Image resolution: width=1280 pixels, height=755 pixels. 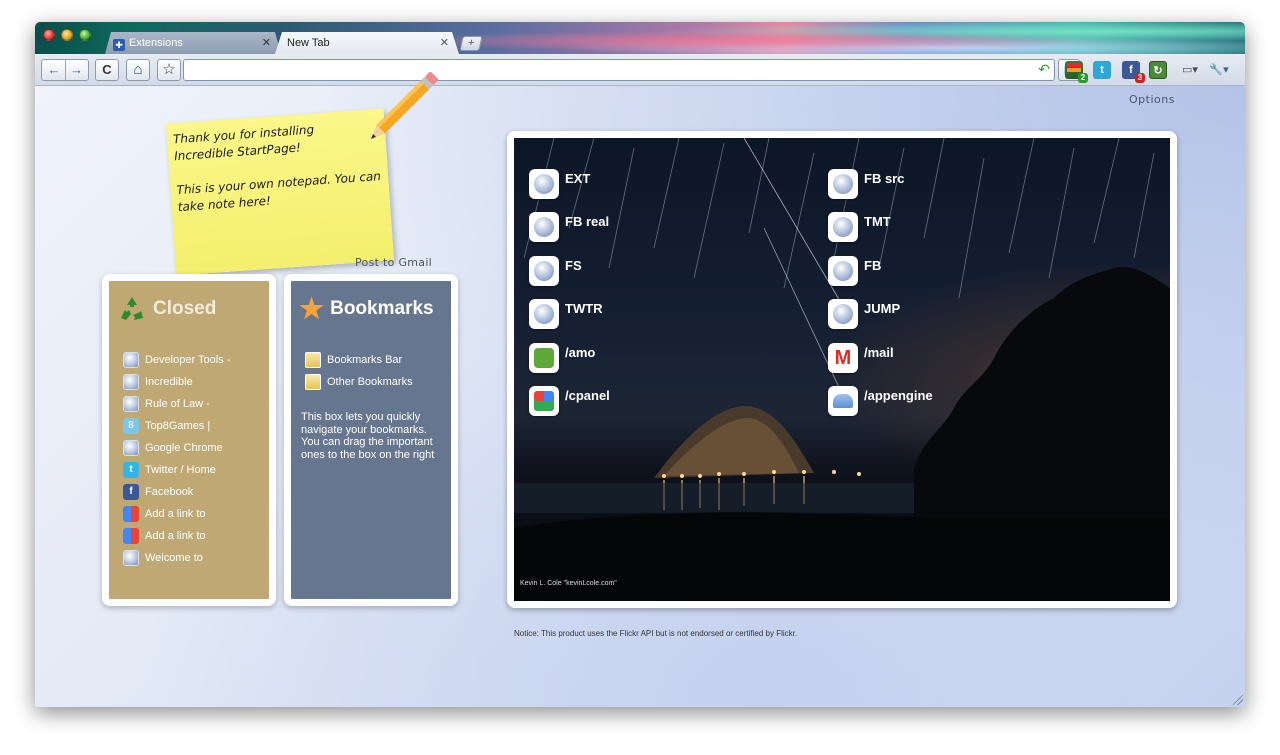 What do you see at coordinates (569, 401) in the screenshot?
I see `shortcut-tile: /cpanel` at bounding box center [569, 401].